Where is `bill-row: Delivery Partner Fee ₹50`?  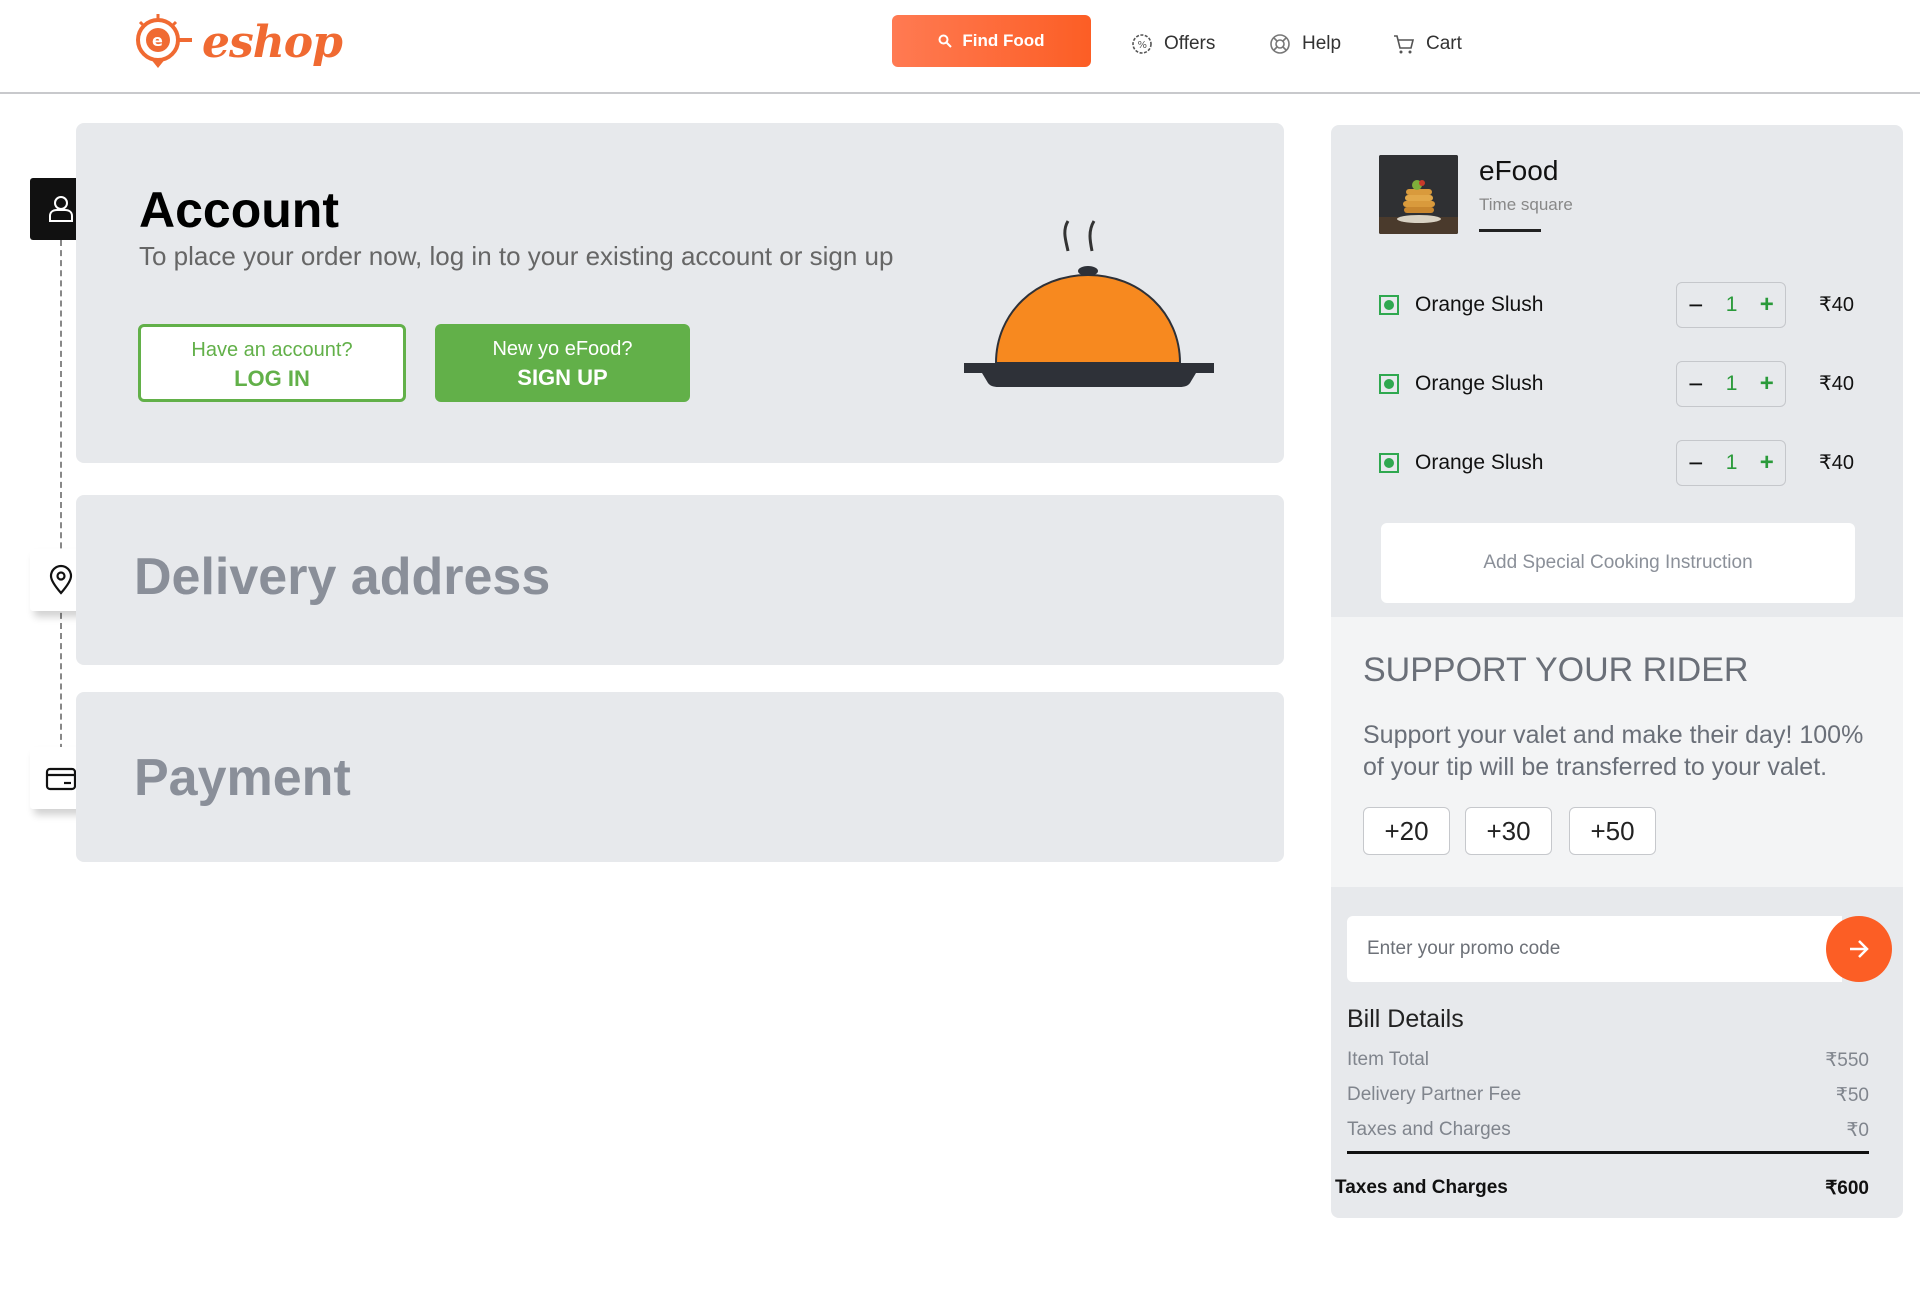
bill-row: Delivery Partner Fee ₹50 is located at coordinates (1608, 1095).